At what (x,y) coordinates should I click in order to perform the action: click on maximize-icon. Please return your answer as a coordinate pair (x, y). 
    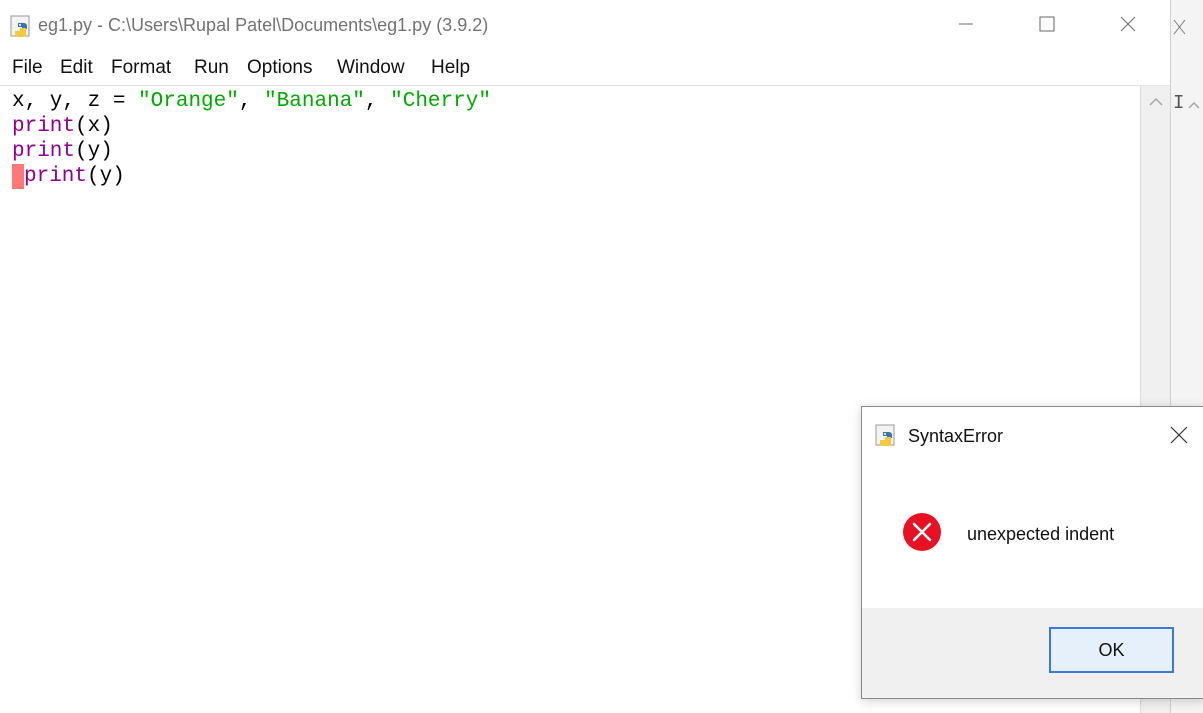
    Looking at the image, I should click on (1047, 24).